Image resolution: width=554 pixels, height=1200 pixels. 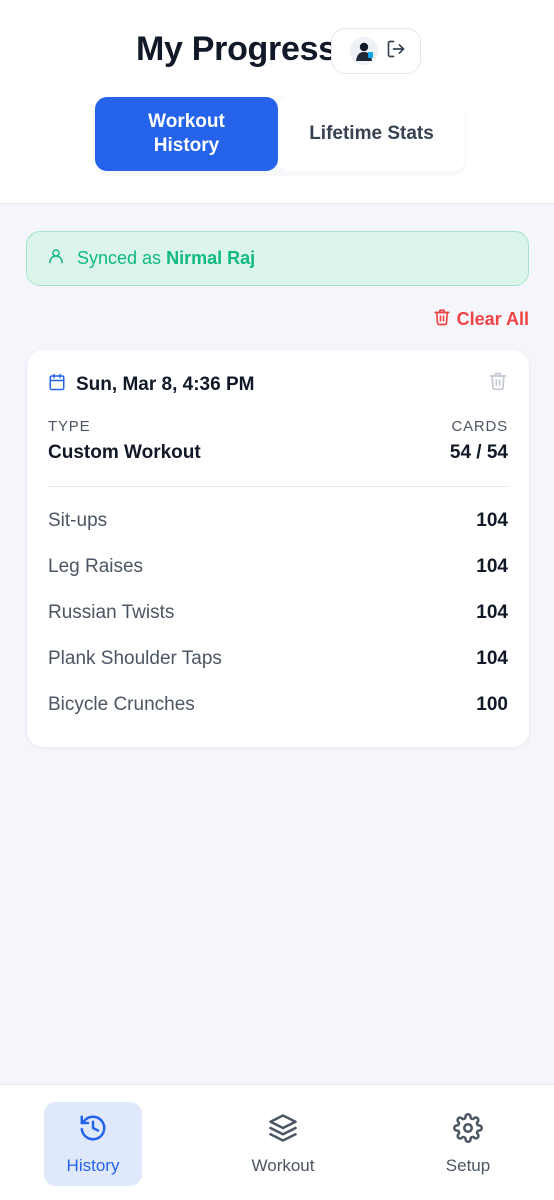 What do you see at coordinates (165, 384) in the screenshot?
I see `workout-date-text: Sun, Mar 8, 4:36 PM` at bounding box center [165, 384].